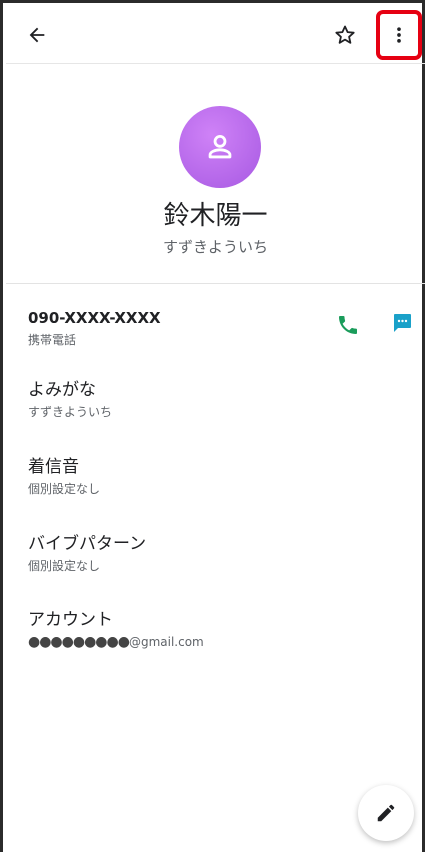 The height and width of the screenshot is (852, 425). I want to click on phonetic-value: すずきよういち, so click(70, 412).